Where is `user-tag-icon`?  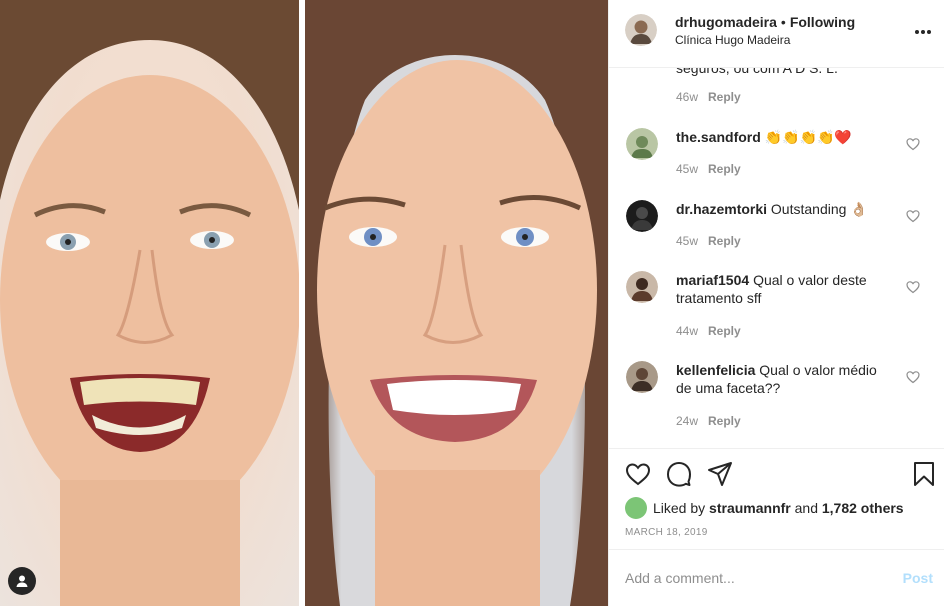 user-tag-icon is located at coordinates (22, 581).